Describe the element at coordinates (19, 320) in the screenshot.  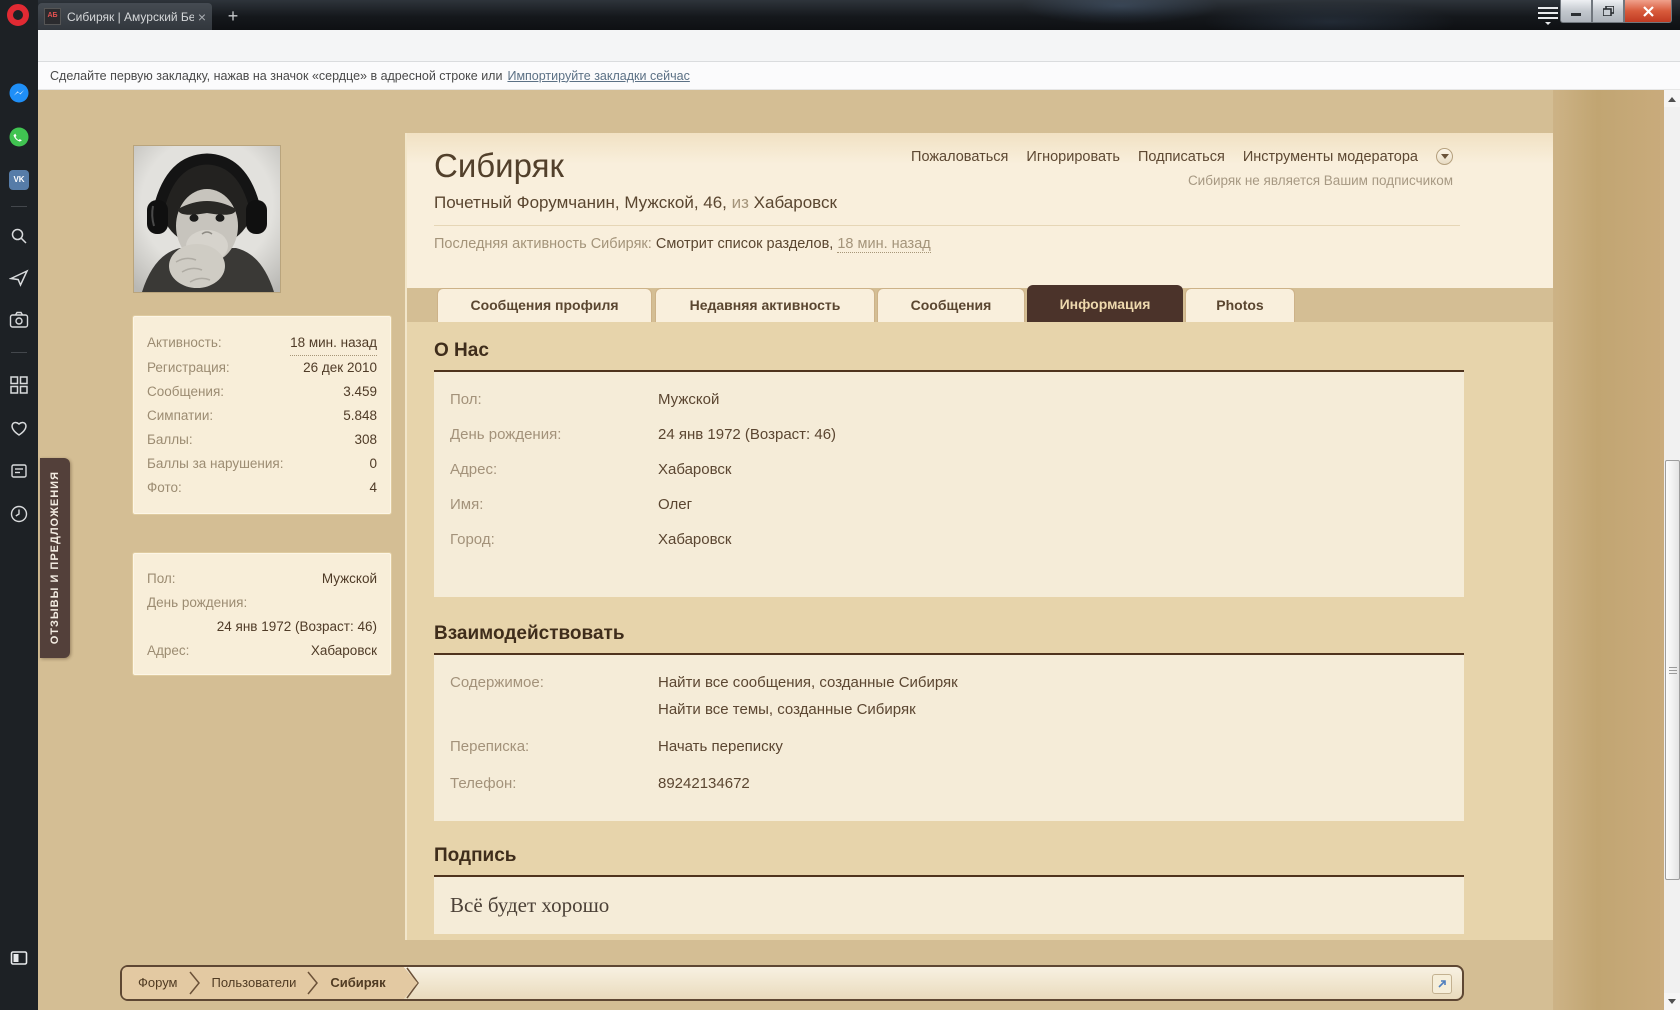
I see `snapshot-camera-icon` at that location.